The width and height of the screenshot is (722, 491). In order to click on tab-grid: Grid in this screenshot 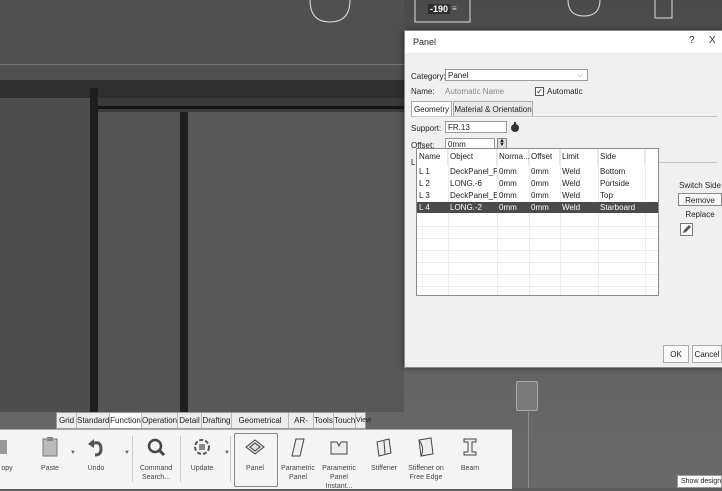, I will do `click(67, 420)`.